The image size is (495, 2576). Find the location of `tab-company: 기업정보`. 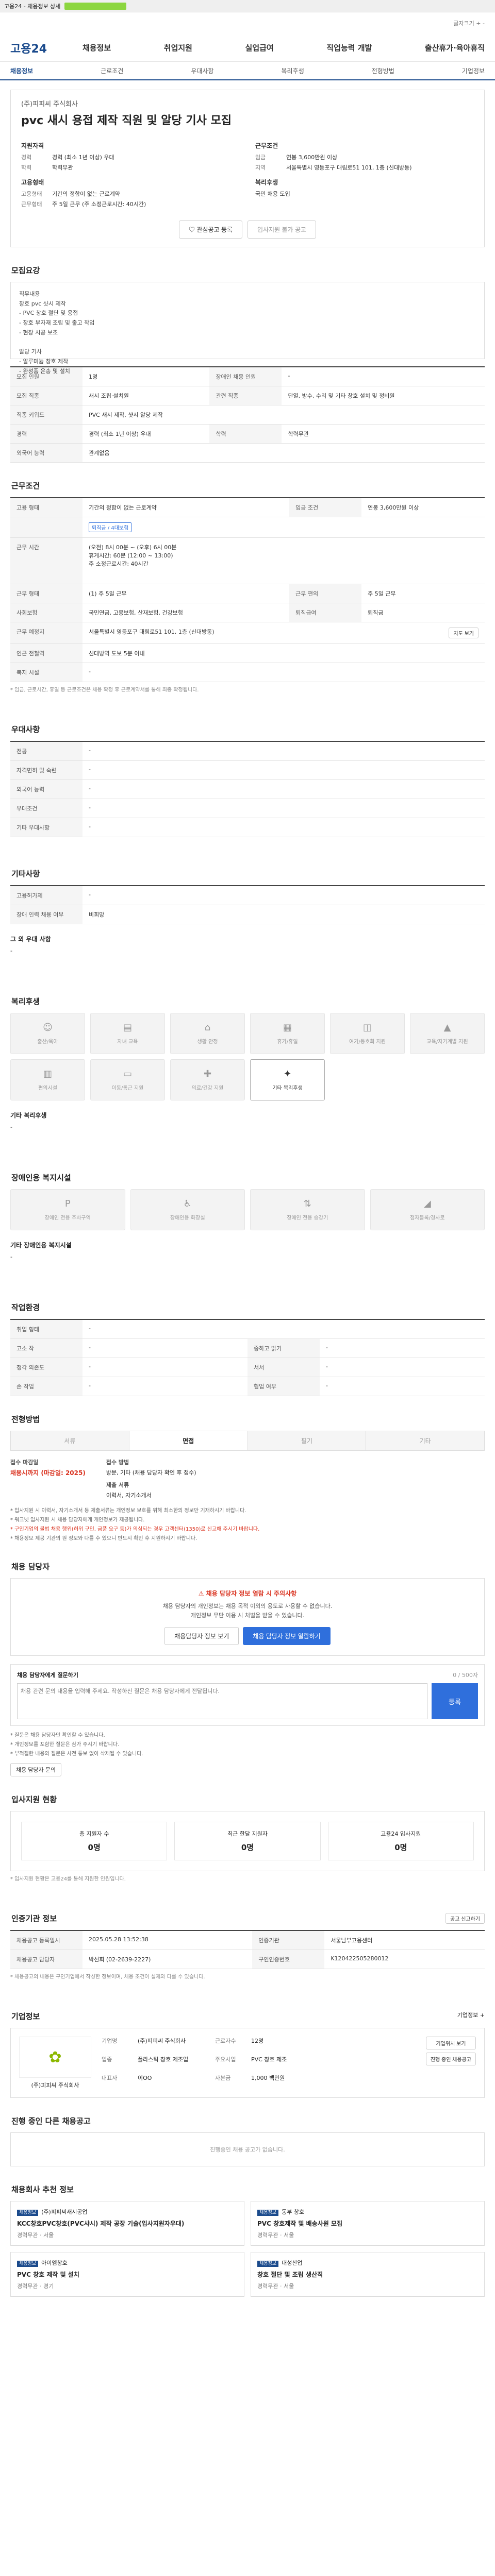

tab-company: 기업정보 is located at coordinates (474, 70).